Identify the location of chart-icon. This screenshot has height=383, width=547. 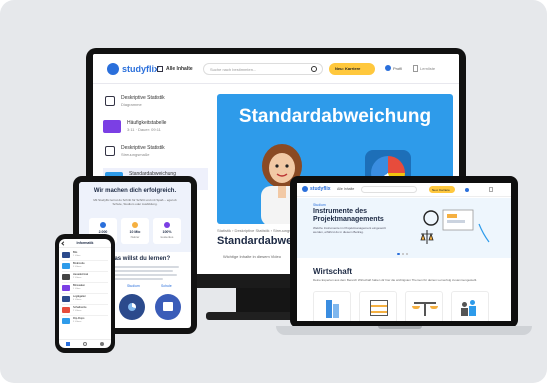
(132, 307).